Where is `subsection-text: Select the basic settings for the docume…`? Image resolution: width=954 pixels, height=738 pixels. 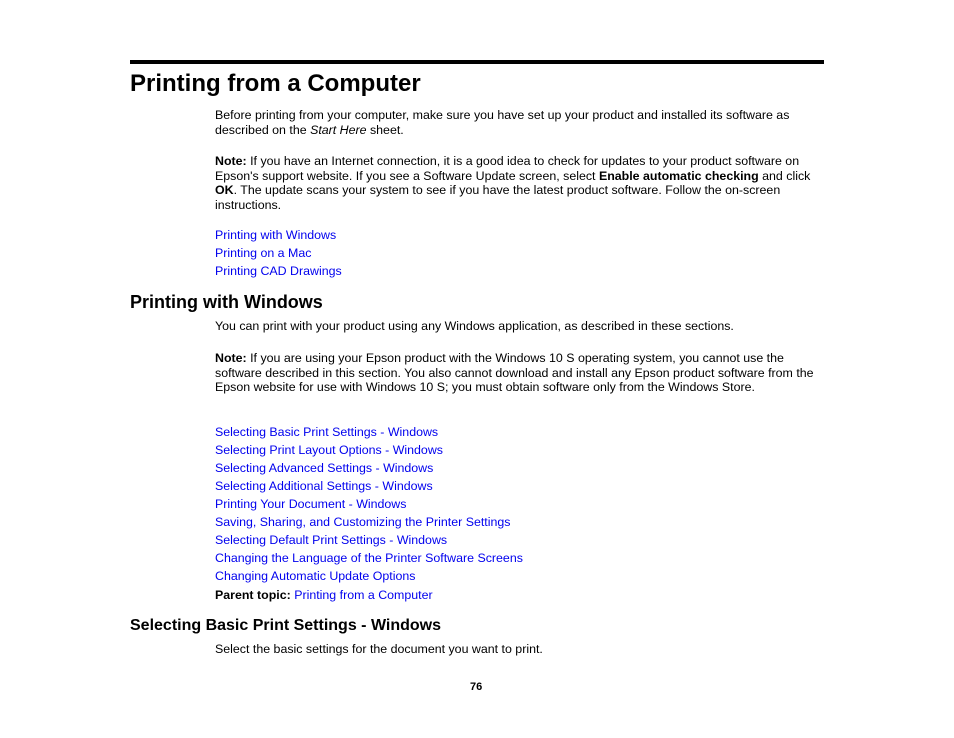
subsection-text: Select the basic settings for the docume… is located at coordinates (379, 649).